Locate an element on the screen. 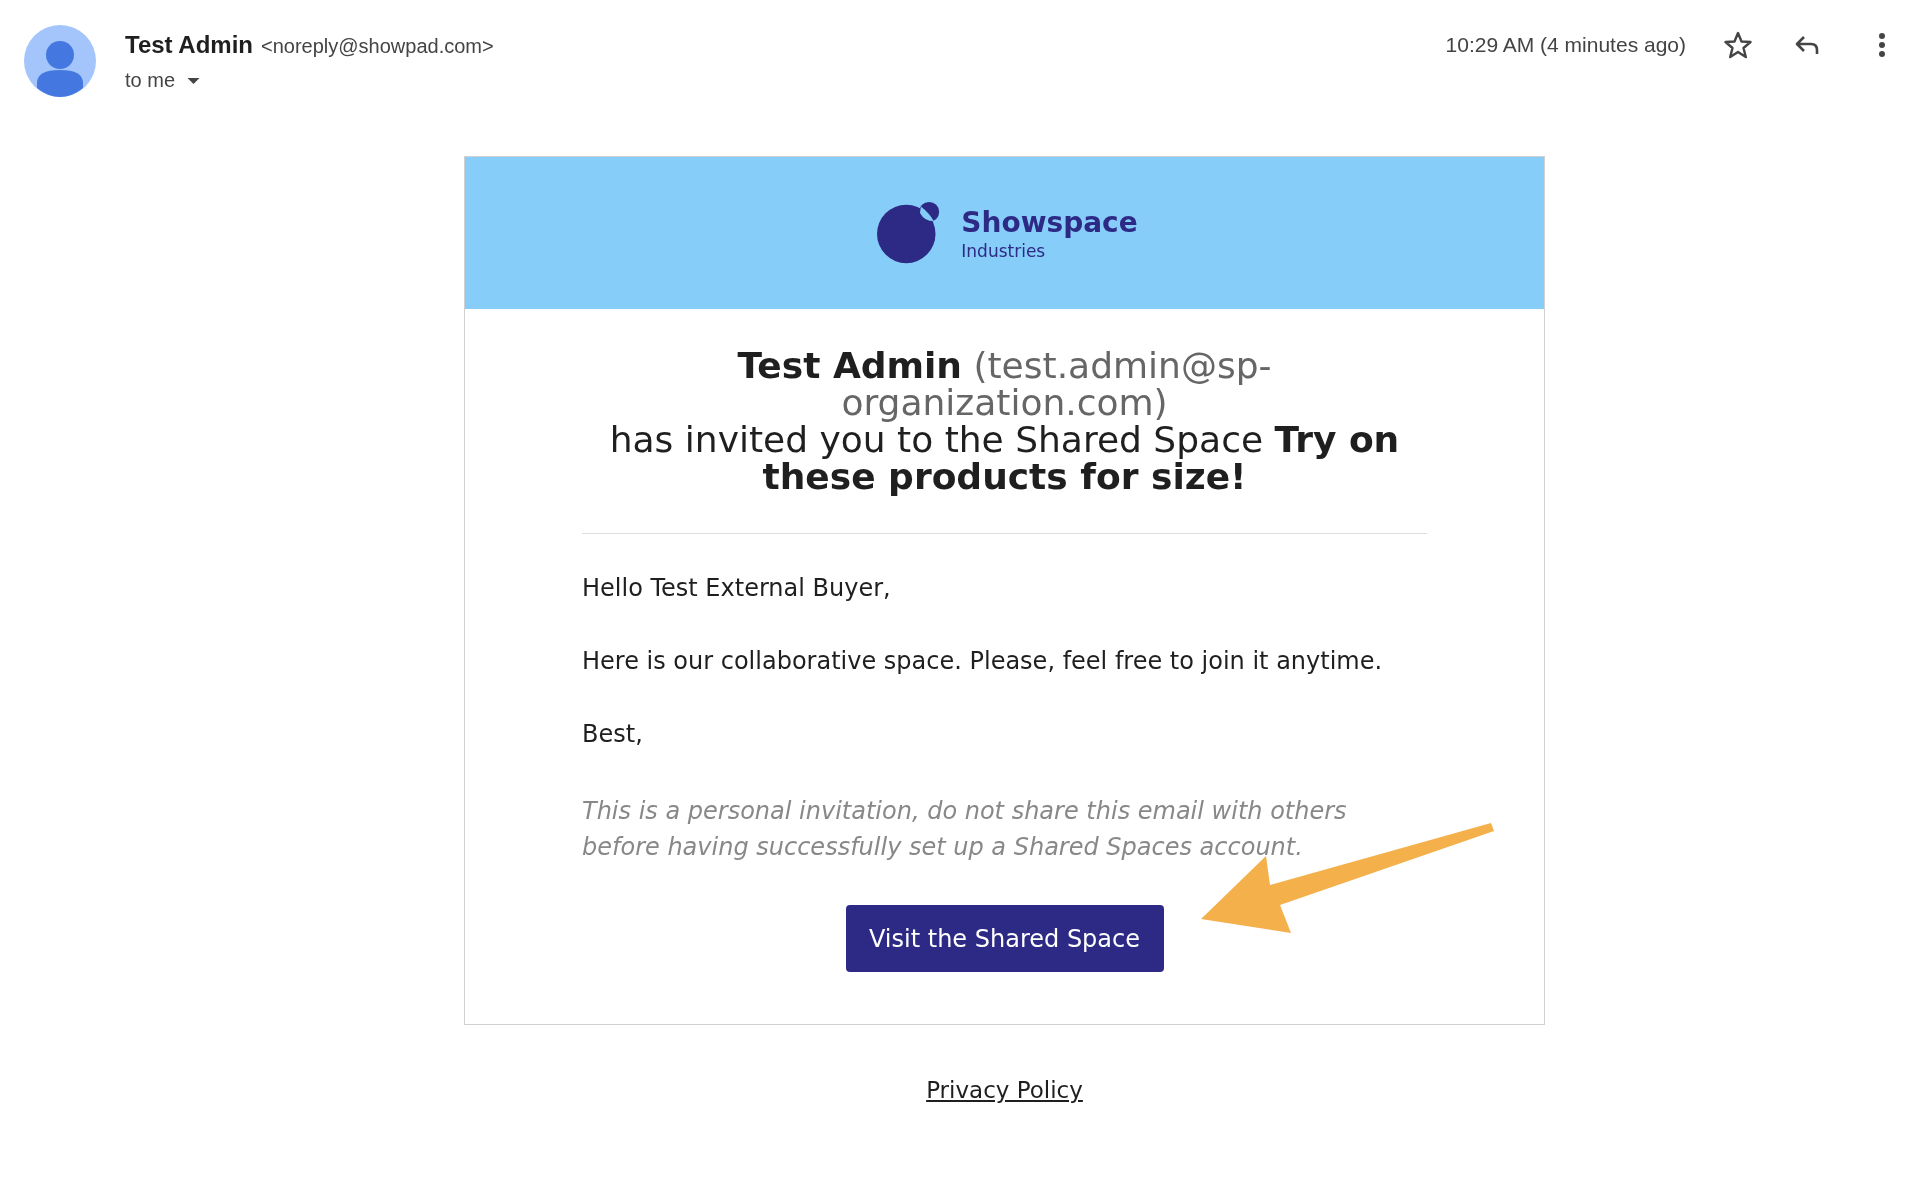  privacy-link: Privacy Policy is located at coordinates (1004, 1090).